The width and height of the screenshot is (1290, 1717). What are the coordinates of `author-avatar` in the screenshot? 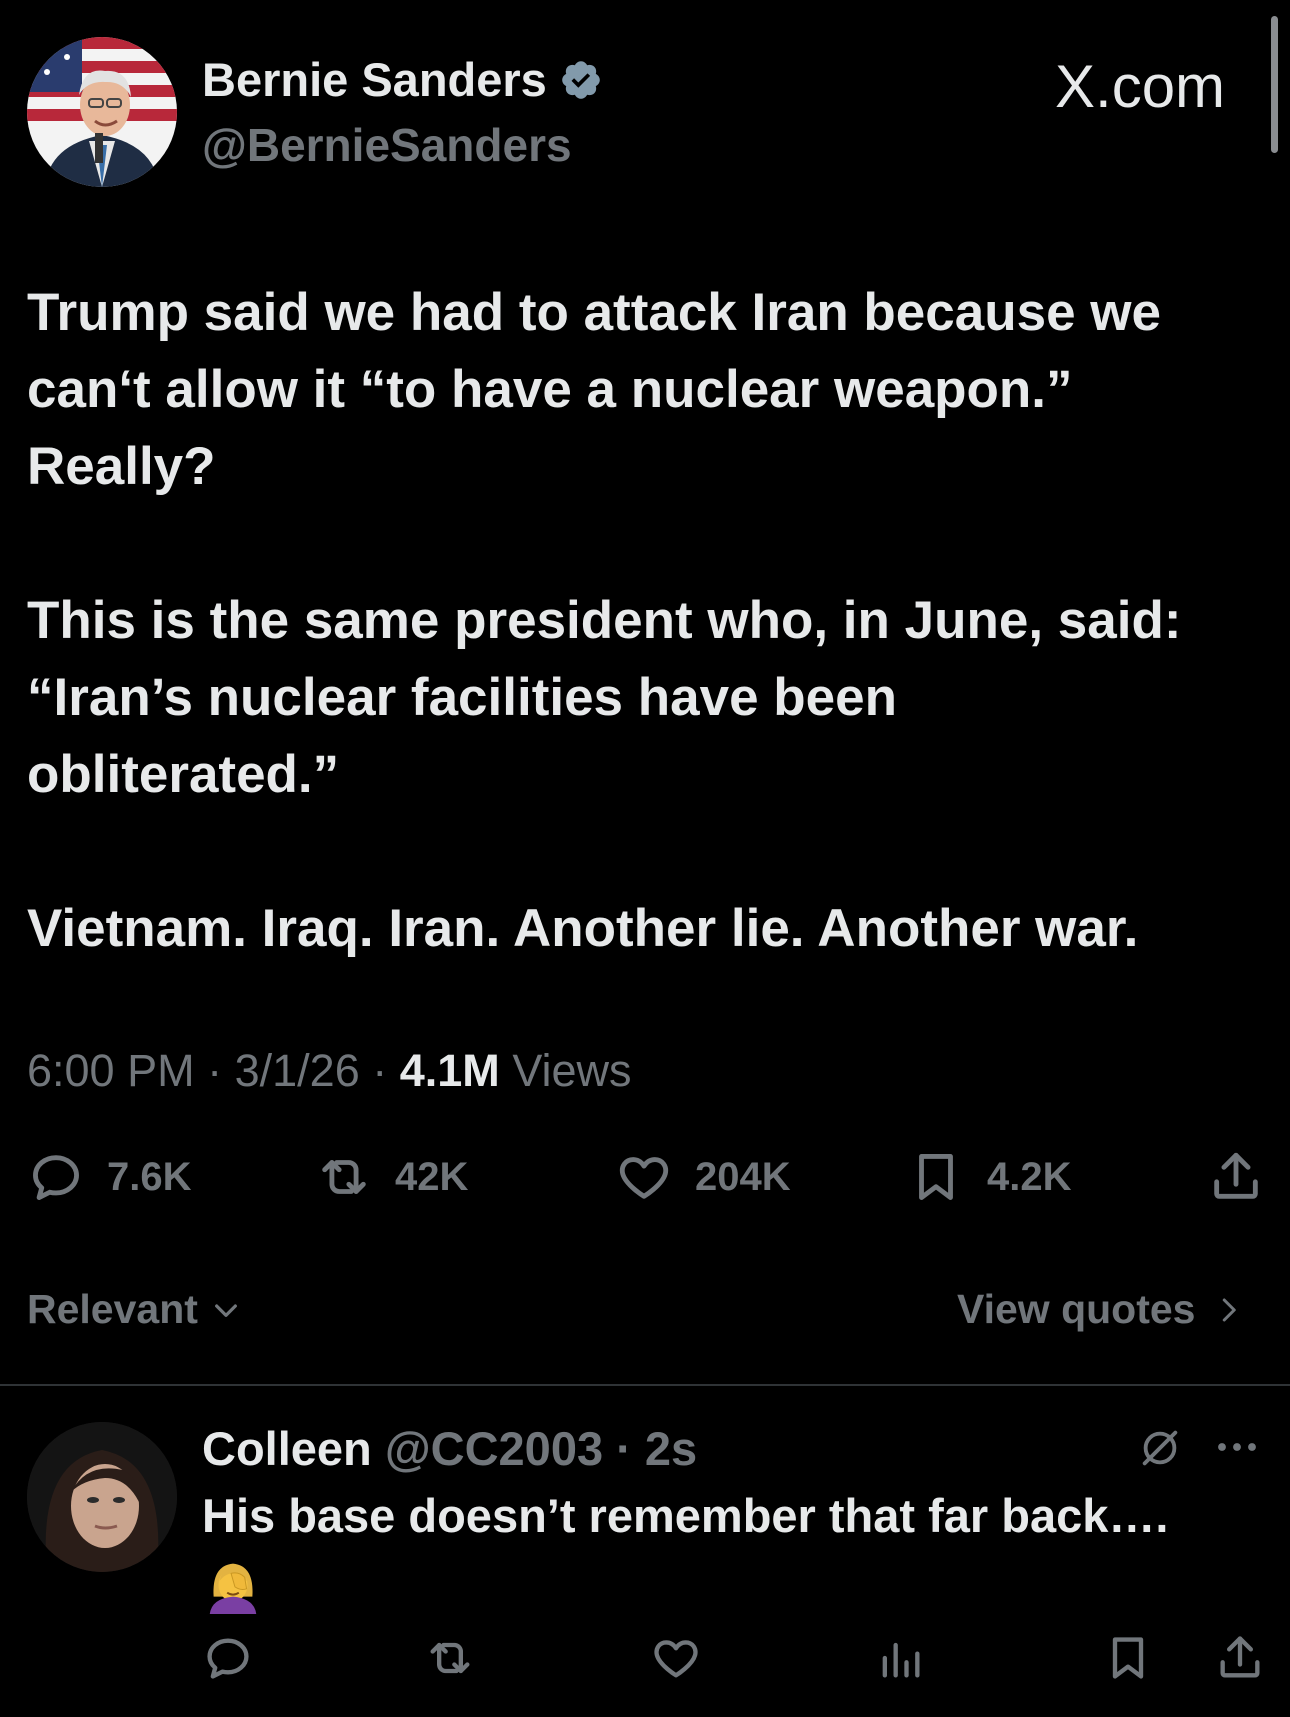 It's located at (102, 112).